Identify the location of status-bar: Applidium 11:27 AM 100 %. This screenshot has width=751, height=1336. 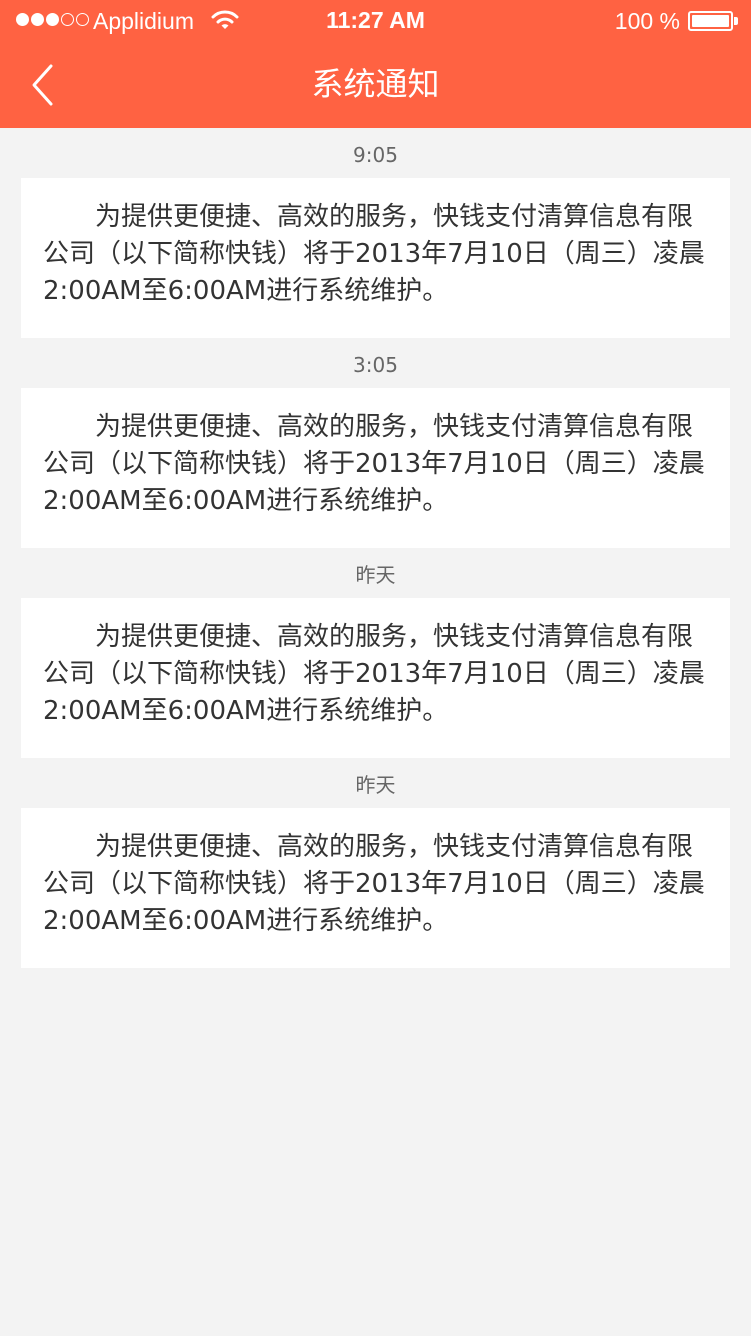
(375, 20).